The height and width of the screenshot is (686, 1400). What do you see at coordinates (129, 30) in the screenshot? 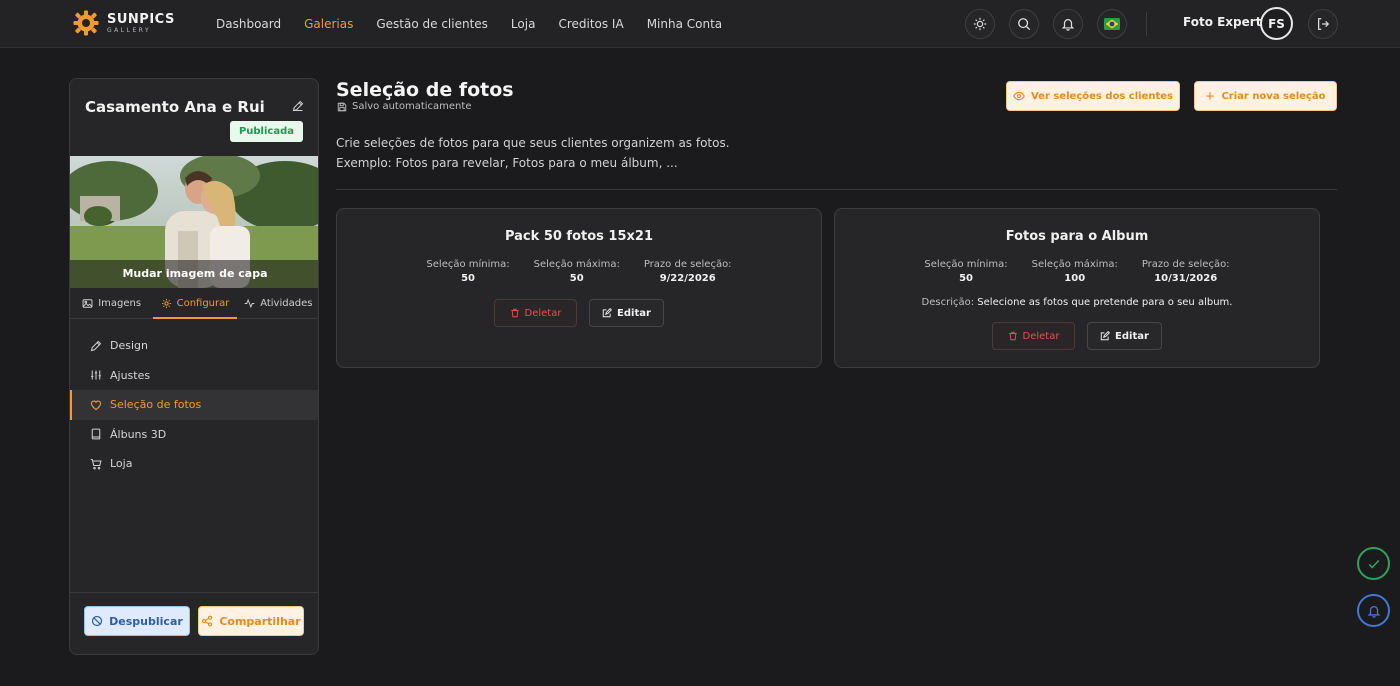
I see `brand-sub: GALLERY` at bounding box center [129, 30].